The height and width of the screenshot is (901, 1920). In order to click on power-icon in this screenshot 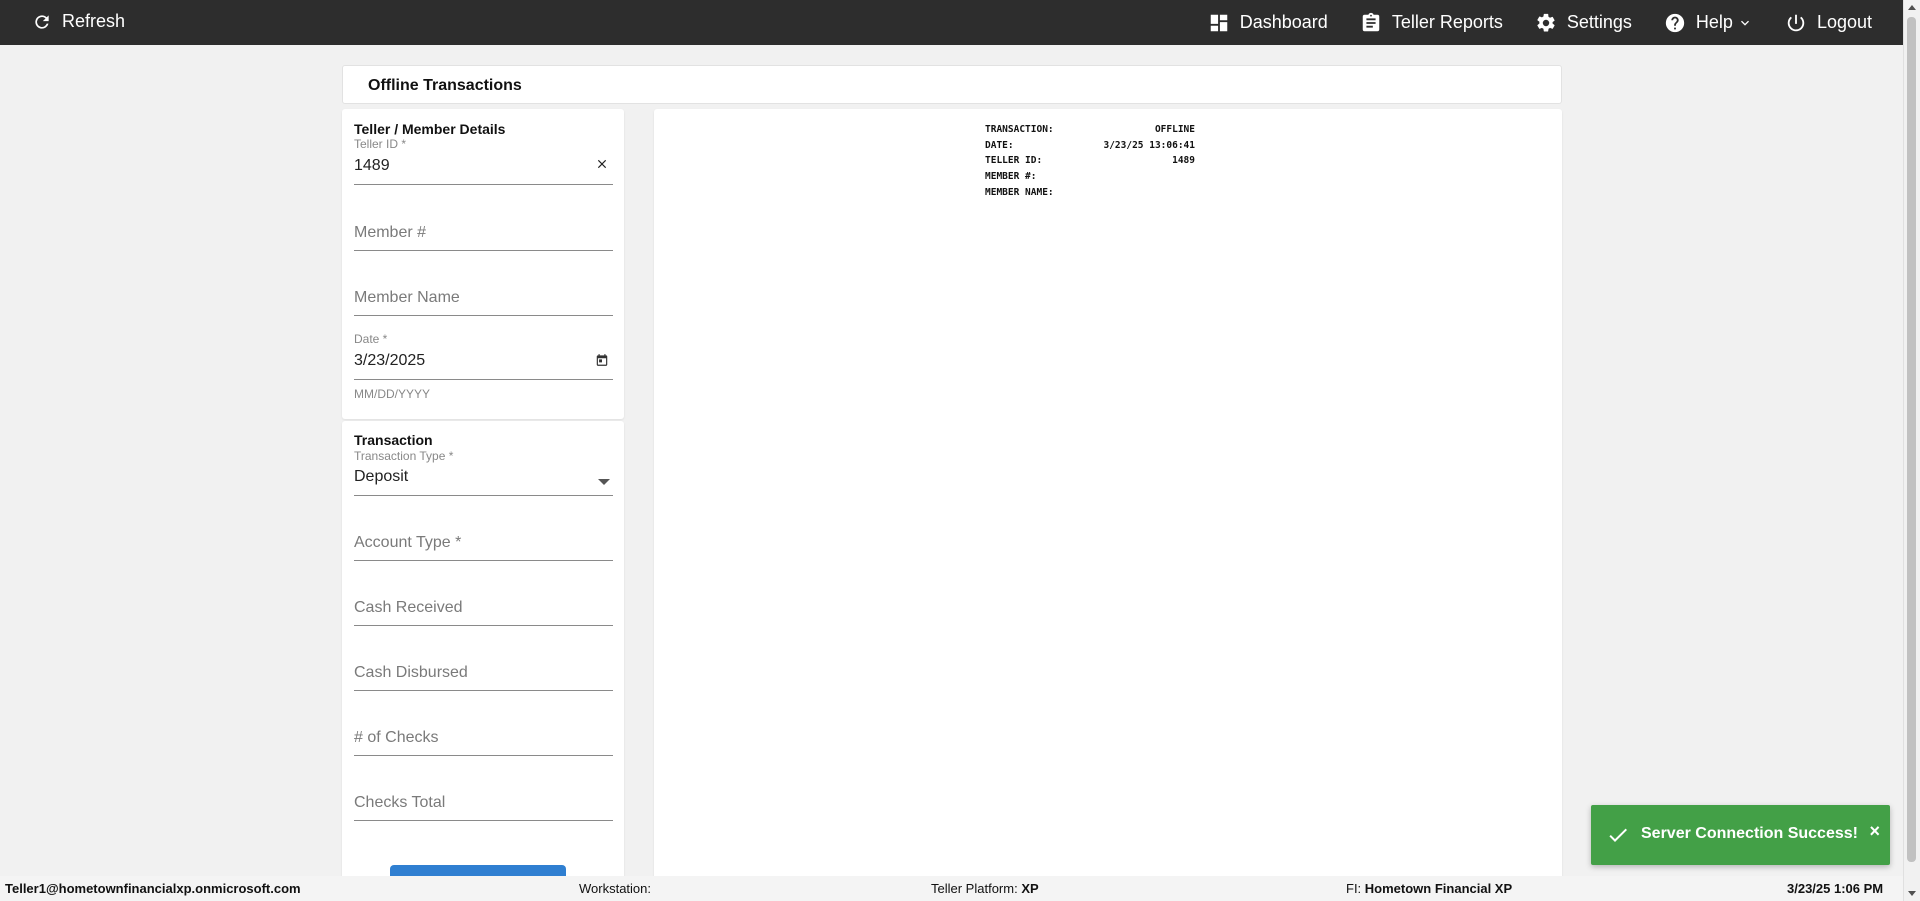, I will do `click(1796, 22)`.